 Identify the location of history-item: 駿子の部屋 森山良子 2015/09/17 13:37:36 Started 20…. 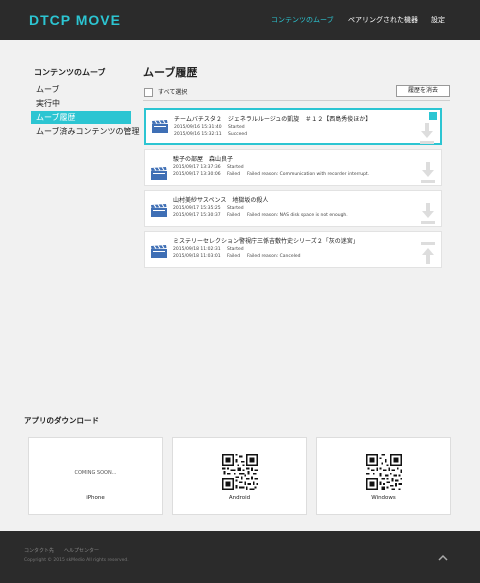
(293, 167).